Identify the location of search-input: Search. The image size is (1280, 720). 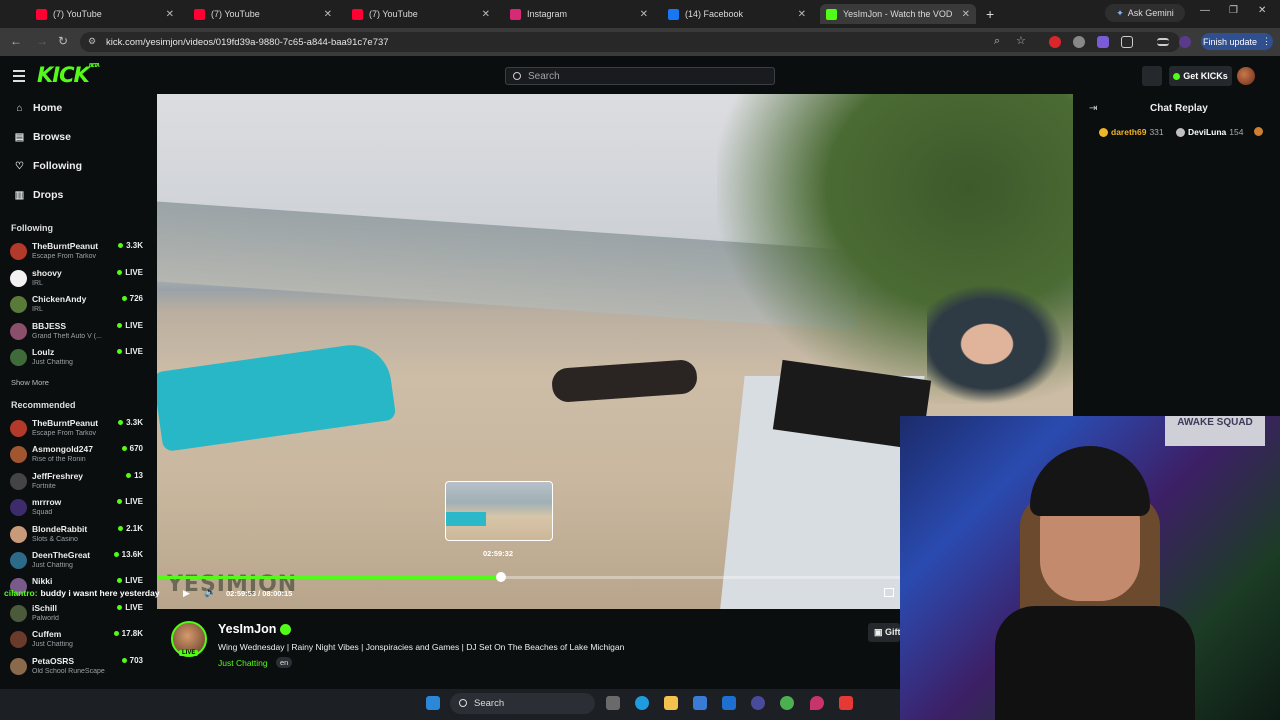
(640, 76).